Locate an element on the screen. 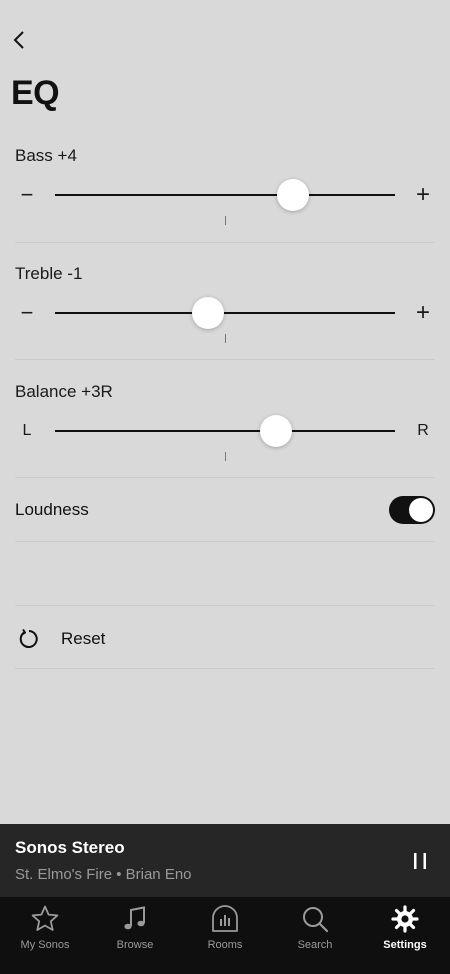 The width and height of the screenshot is (450, 974). balance-center-tick is located at coordinates (225, 456).